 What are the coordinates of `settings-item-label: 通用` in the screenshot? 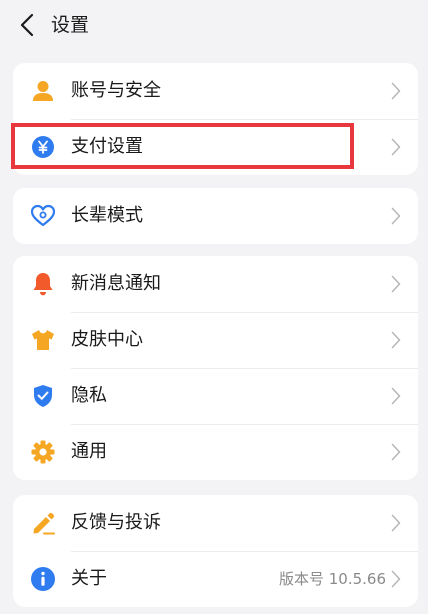 It's located at (89, 451).